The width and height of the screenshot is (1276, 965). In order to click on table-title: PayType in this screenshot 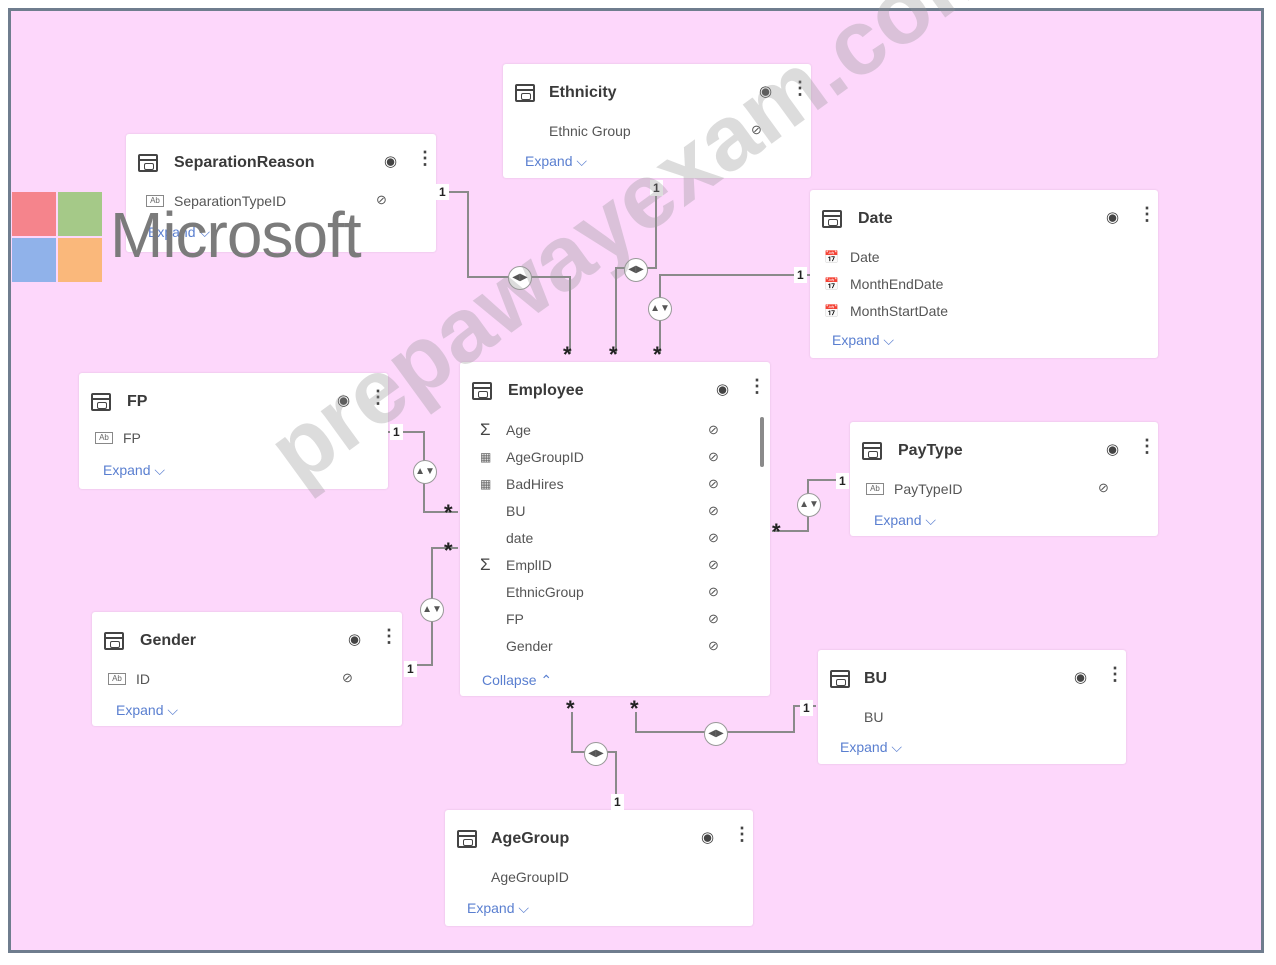, I will do `click(930, 450)`.